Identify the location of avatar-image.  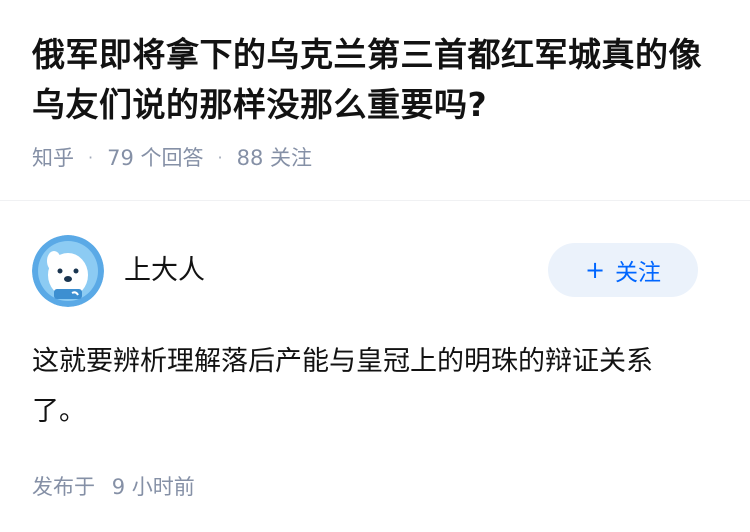
(68, 271).